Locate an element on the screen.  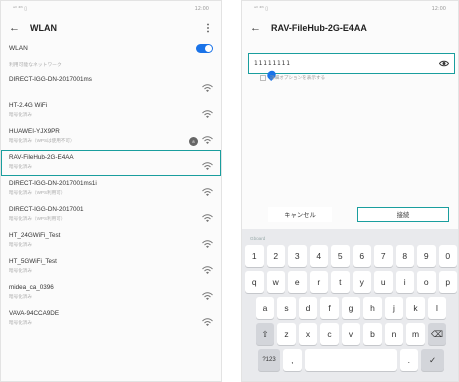
key-f: f is located at coordinates (329, 308).